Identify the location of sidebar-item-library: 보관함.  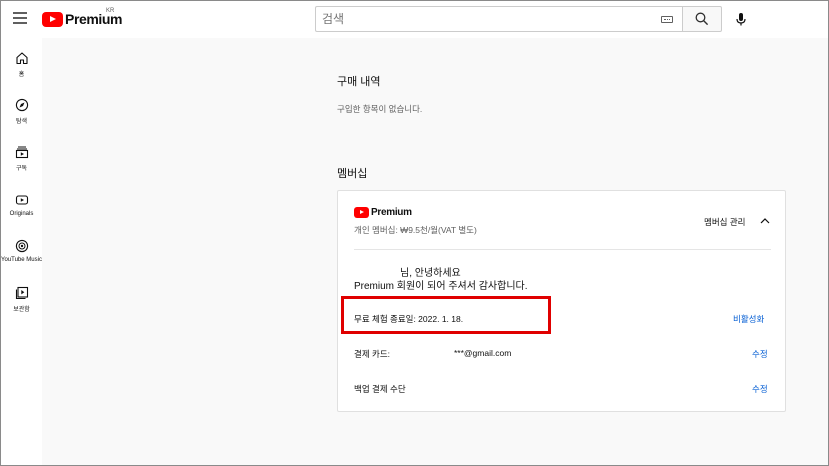
(21, 299).